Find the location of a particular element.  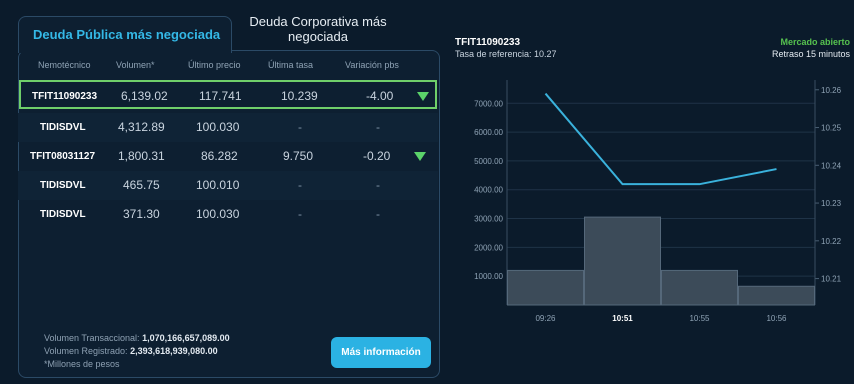

x-tick-label: 10:56 is located at coordinates (776, 318).